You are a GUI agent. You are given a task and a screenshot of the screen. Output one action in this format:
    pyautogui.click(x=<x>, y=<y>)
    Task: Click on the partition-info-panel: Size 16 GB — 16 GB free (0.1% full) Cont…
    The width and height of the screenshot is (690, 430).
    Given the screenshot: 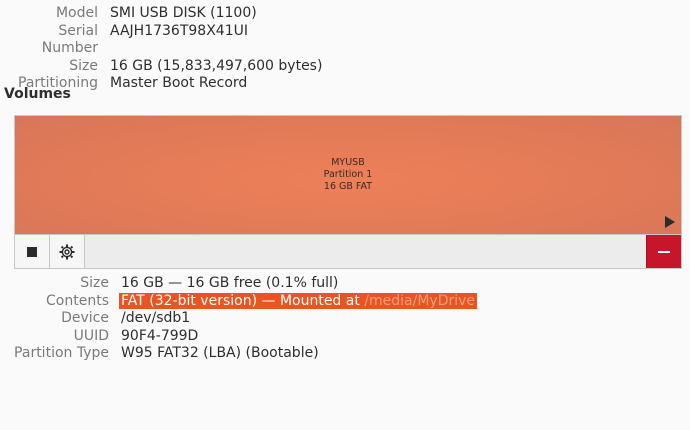 What is the action you would take?
    pyautogui.click(x=239, y=319)
    